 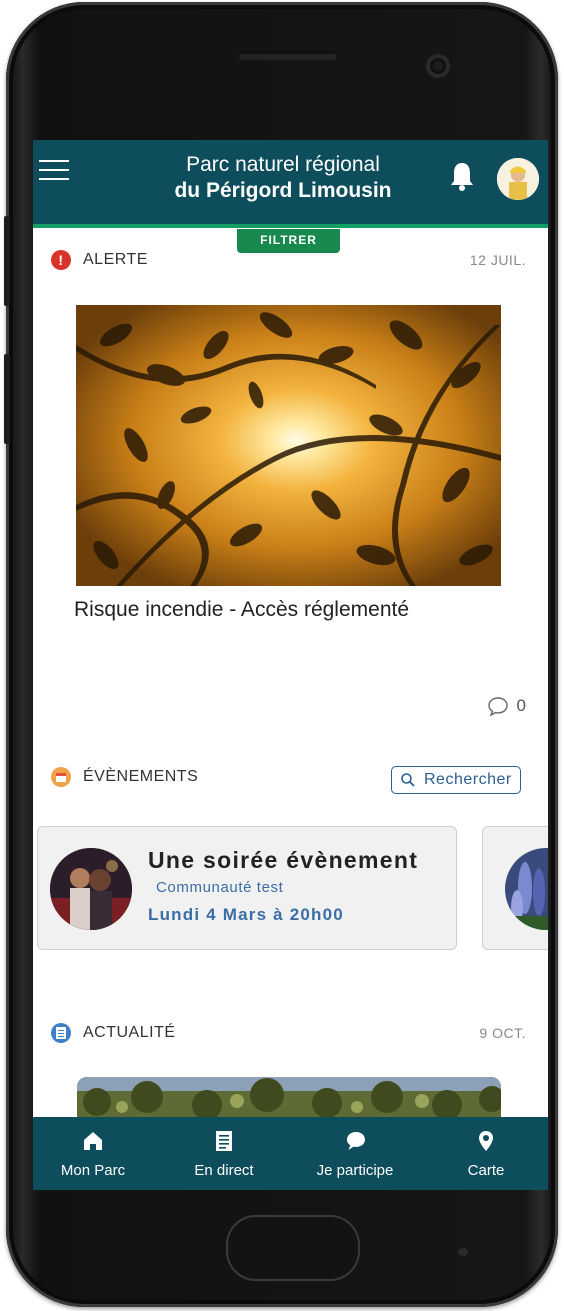 I want to click on event-date: Lundi 4 Mars à 20h00, so click(x=246, y=914).